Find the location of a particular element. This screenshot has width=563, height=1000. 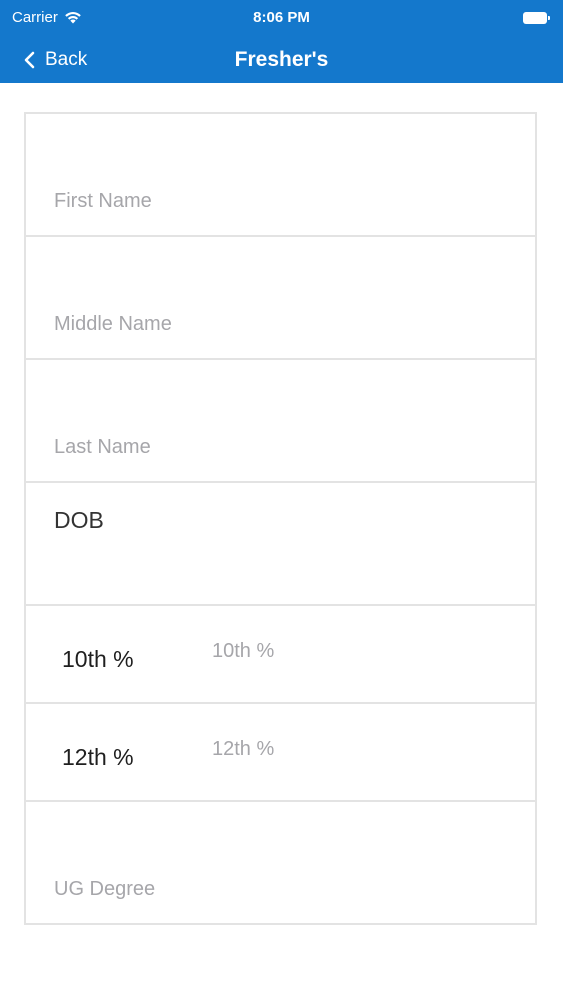

last-name-field is located at coordinates (284, 447).